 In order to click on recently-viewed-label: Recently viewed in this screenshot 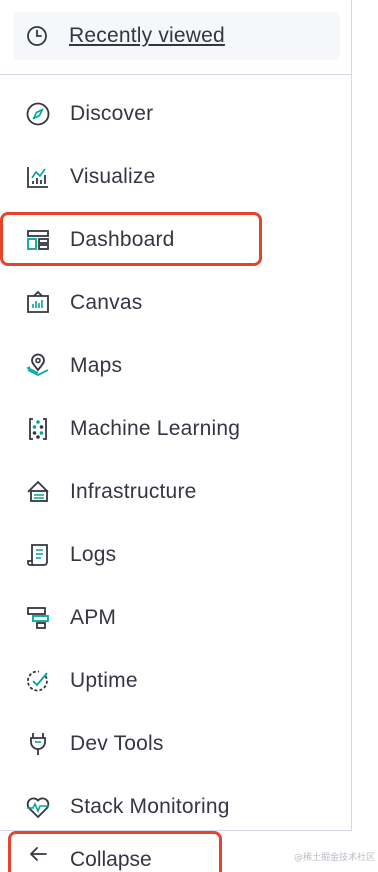, I will do `click(147, 35)`.